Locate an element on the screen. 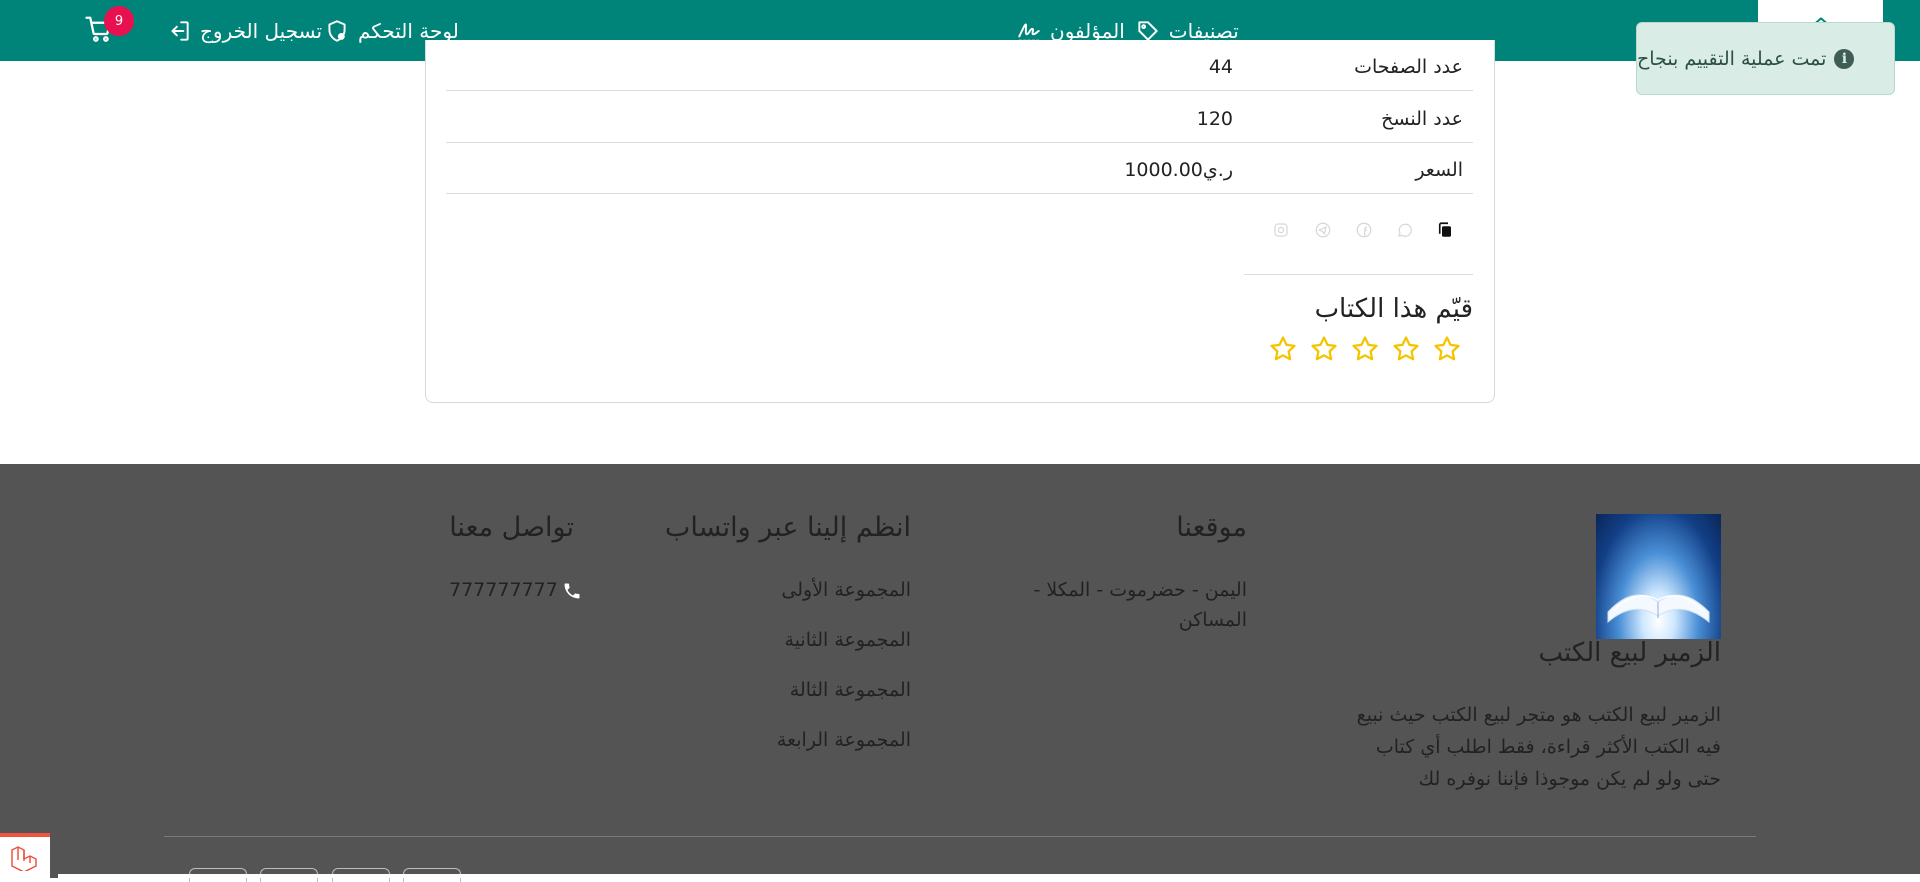  logout-link: تسجيل الخروج is located at coordinates (244, 31).